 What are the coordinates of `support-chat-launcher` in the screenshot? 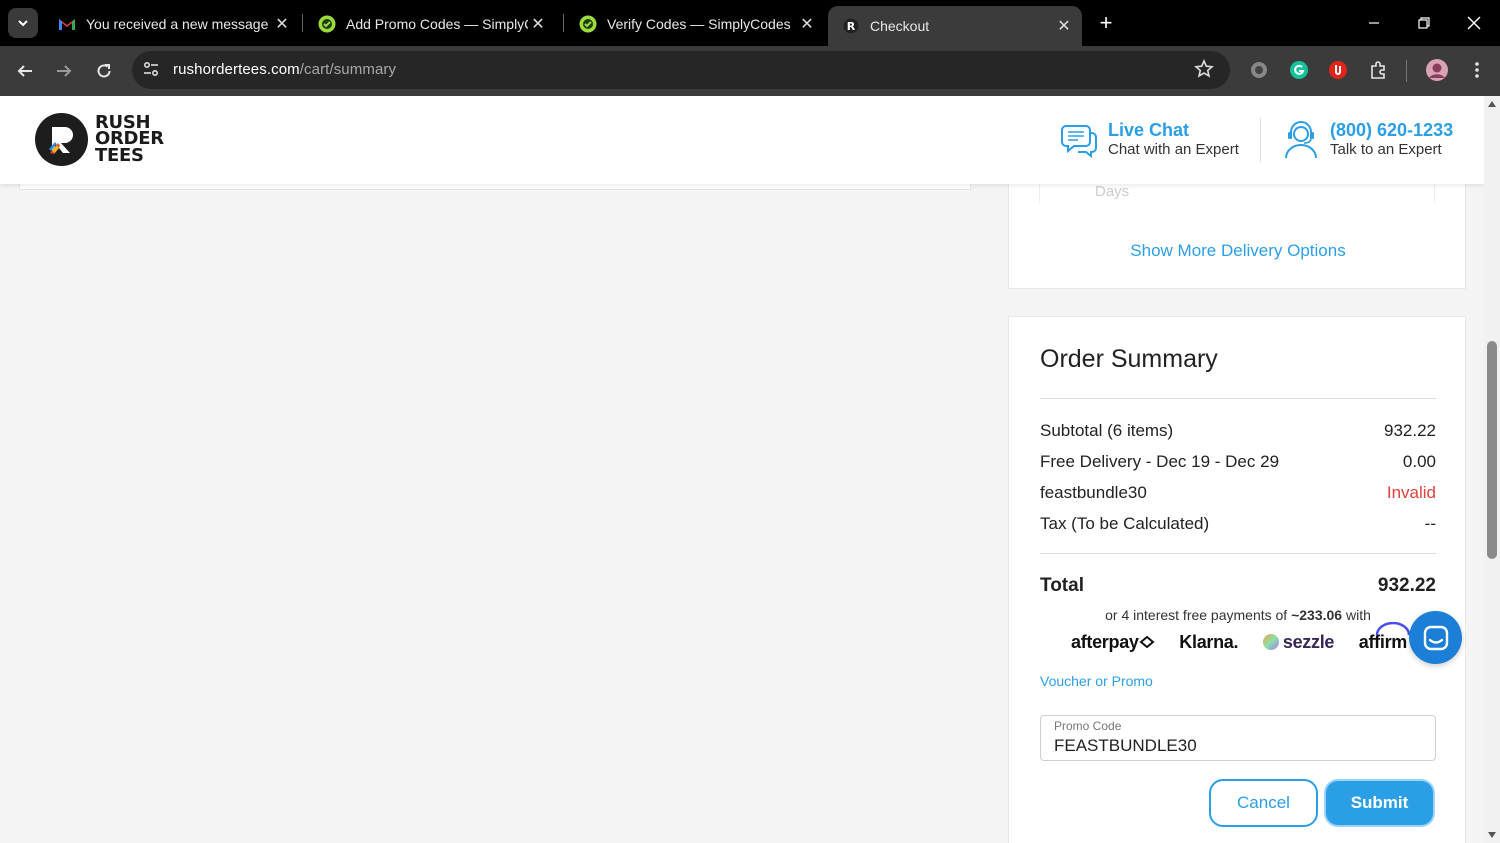 It's located at (1435, 637).